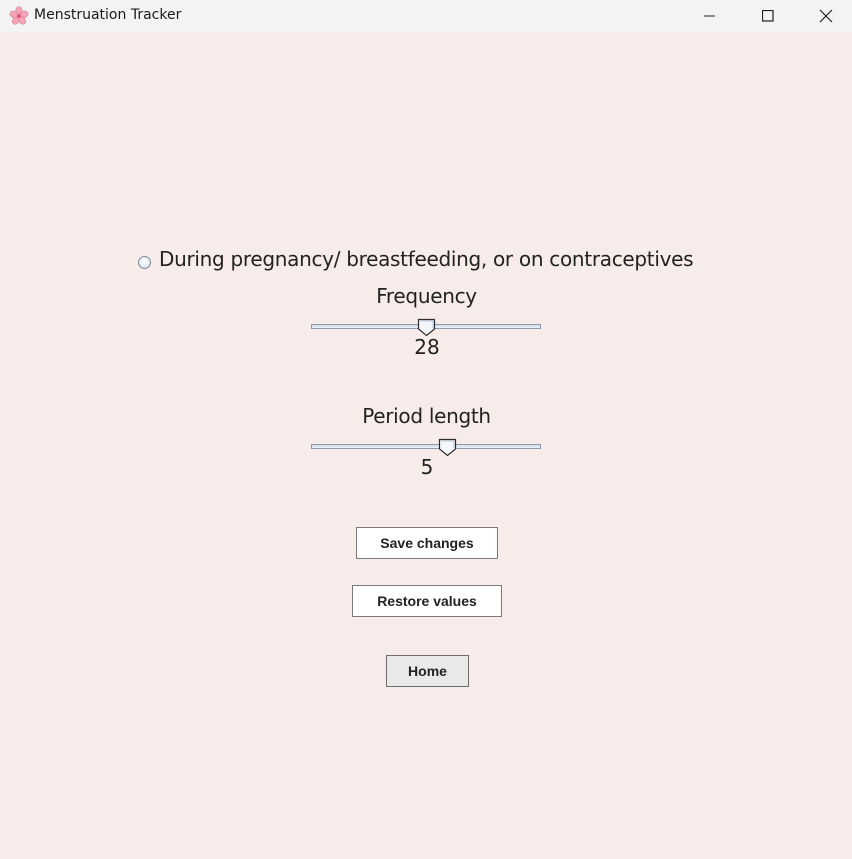 Image resolution: width=852 pixels, height=859 pixels. What do you see at coordinates (427, 601) in the screenshot?
I see `restore-values-button: Restore values` at bounding box center [427, 601].